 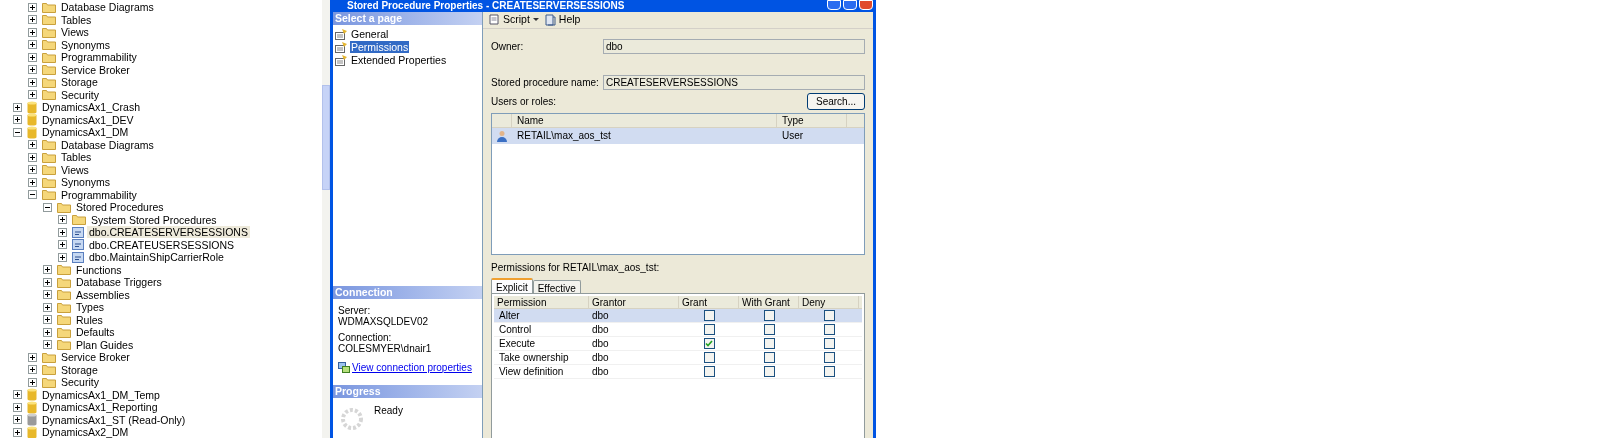 What do you see at coordinates (734, 46) in the screenshot?
I see `owner-field: dbo` at bounding box center [734, 46].